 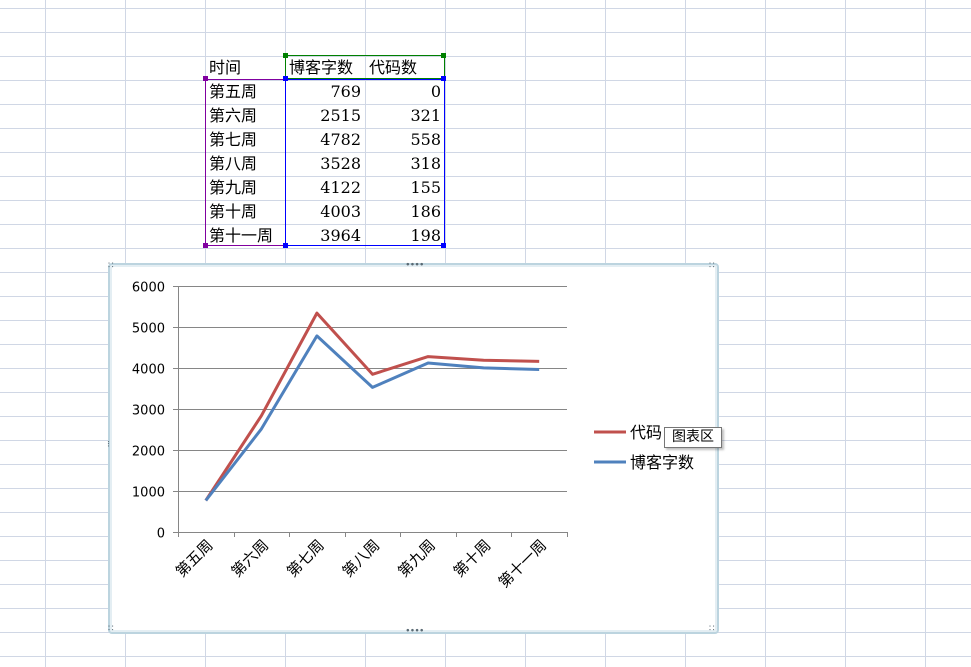 I want to click on blog-words-cell: 2515, so click(x=325, y=116).